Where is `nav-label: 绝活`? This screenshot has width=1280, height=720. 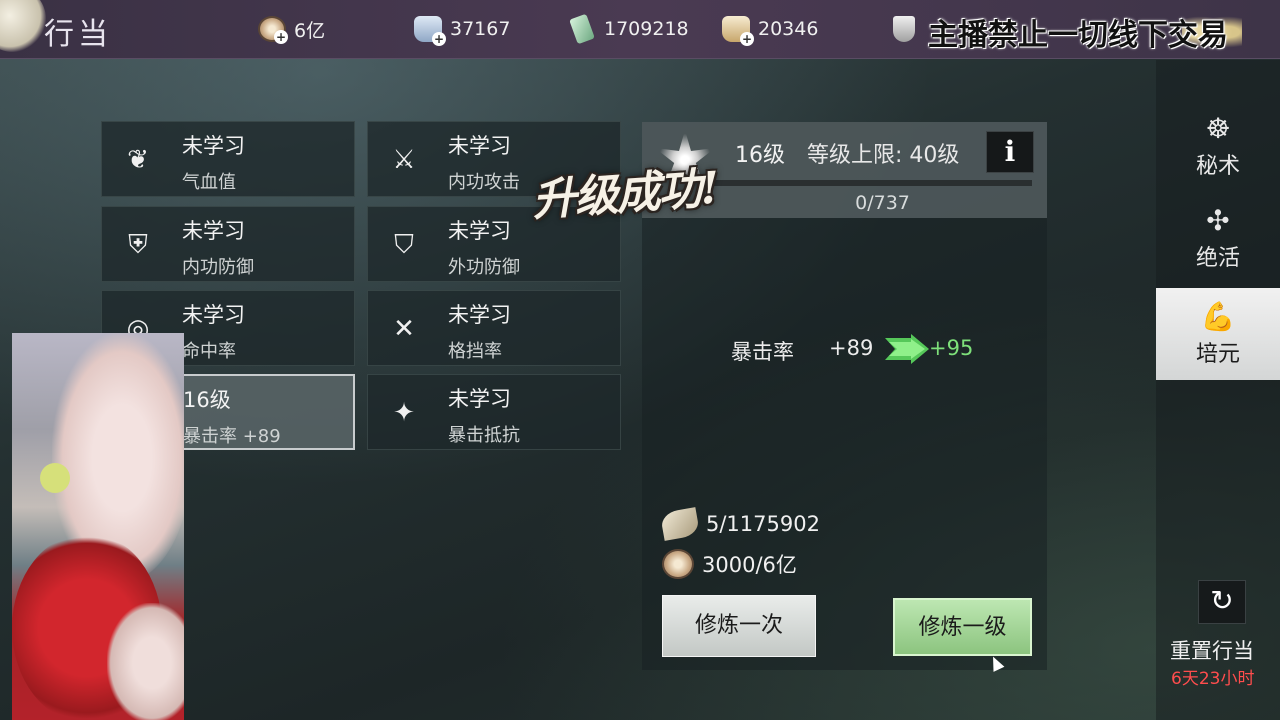
nav-label: 绝活 is located at coordinates (1217, 258).